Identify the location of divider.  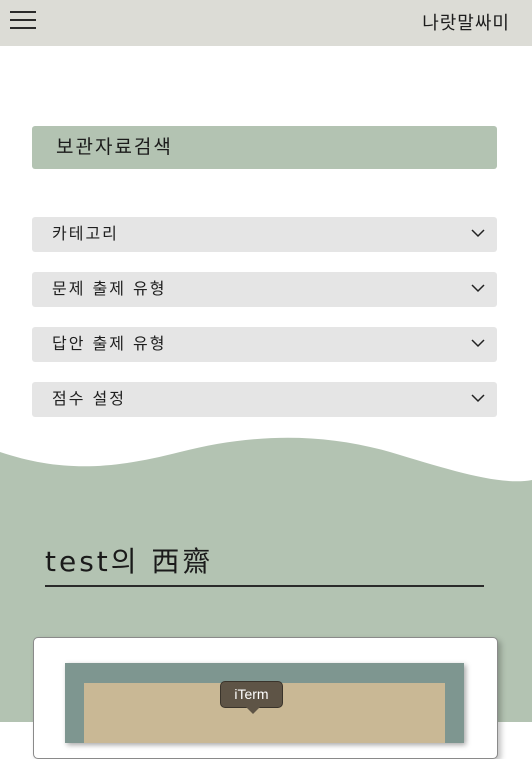
(264, 586).